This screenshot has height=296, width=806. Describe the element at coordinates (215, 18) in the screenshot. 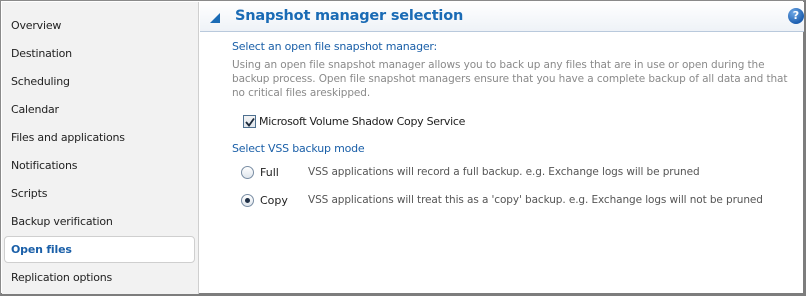

I see `triangle-up-icon` at that location.